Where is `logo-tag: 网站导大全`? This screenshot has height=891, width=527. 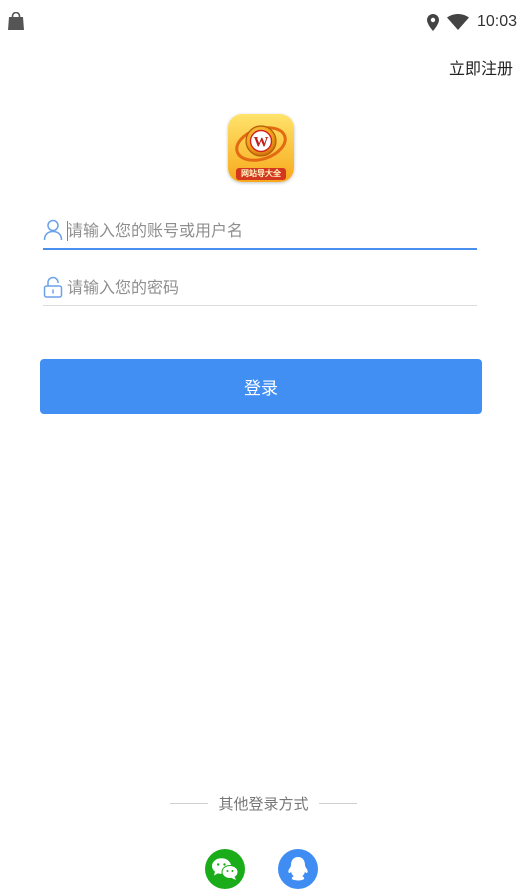
logo-tag: 网站导大全 is located at coordinates (261, 174).